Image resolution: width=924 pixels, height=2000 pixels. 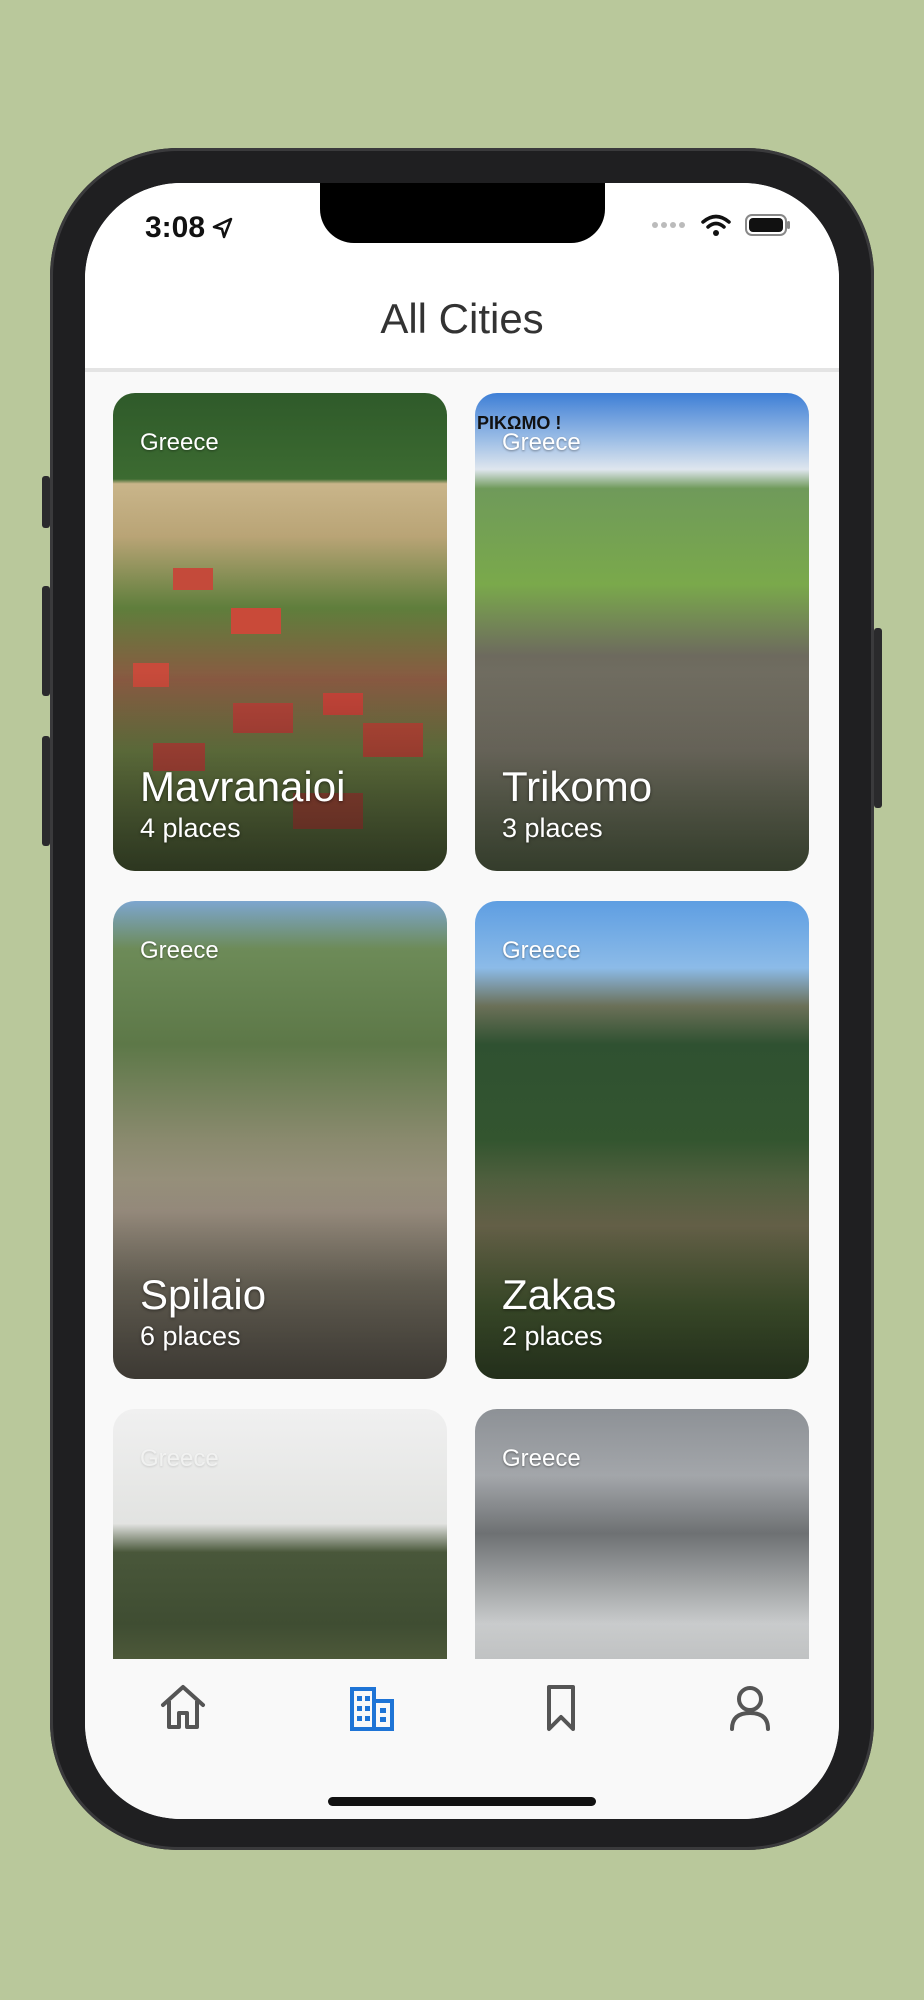 I want to click on card-city-name: Mavranaioi, so click(x=243, y=786).